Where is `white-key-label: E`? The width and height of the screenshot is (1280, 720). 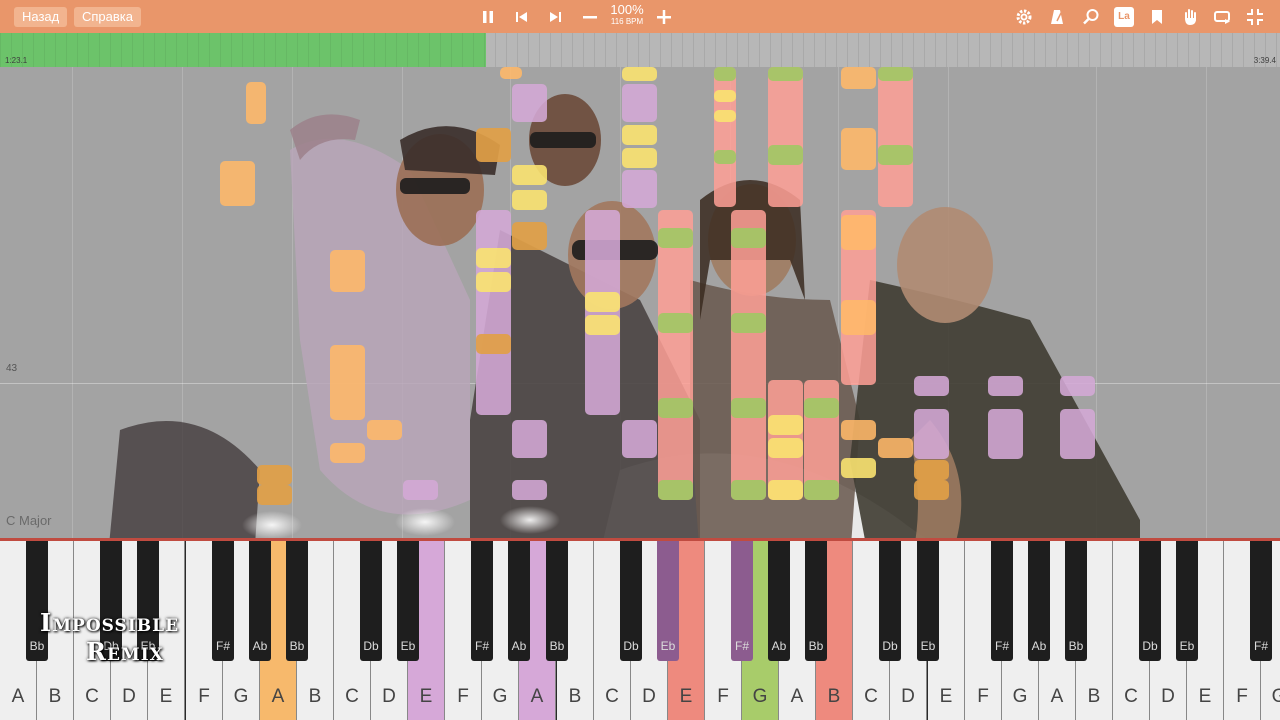
white-key-label: E is located at coordinates (166, 696).